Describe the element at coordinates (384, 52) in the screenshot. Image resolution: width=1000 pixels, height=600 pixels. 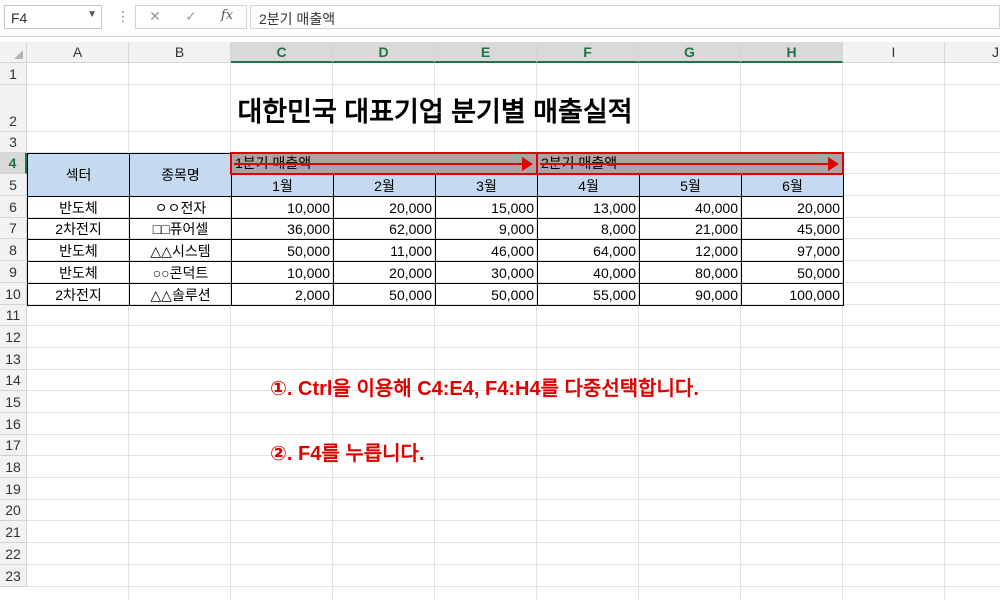
I see `column-header-d: D` at that location.